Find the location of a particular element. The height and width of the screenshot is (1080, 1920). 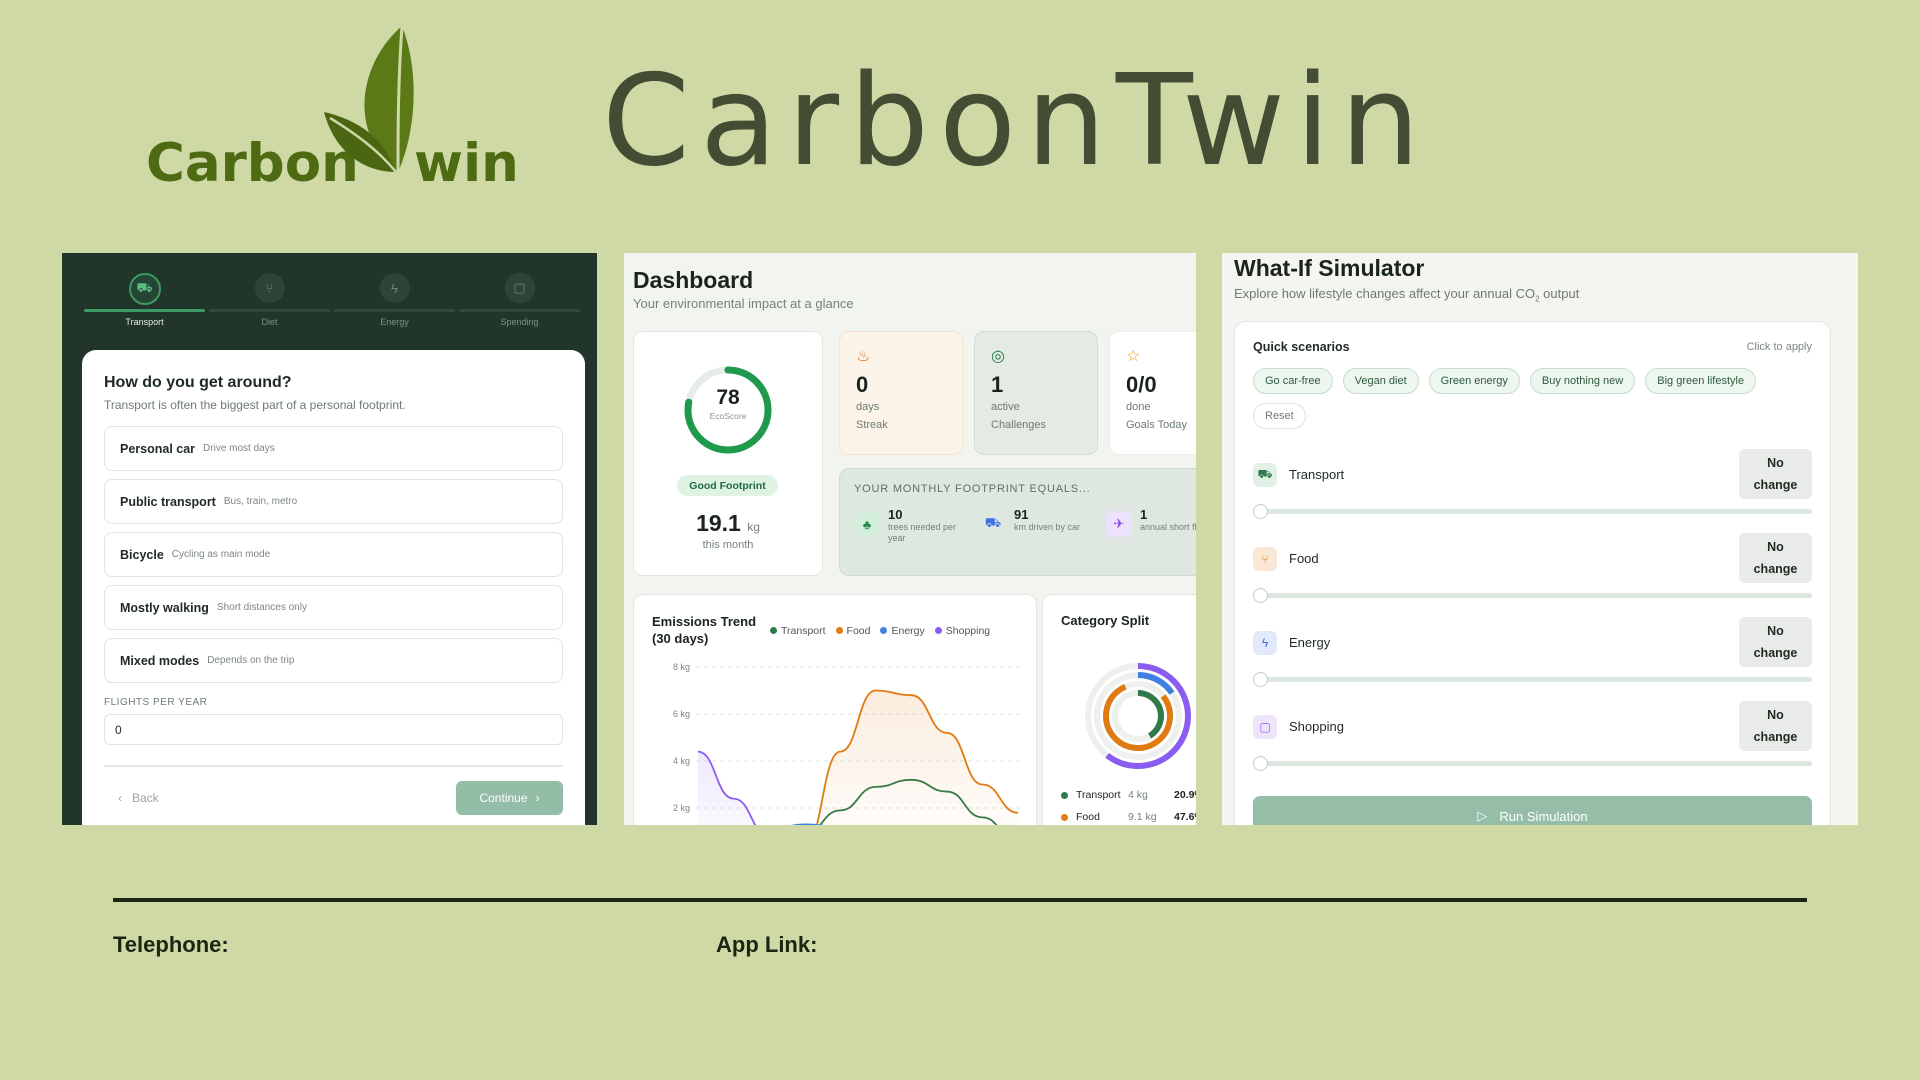

option-label: Personal car is located at coordinates (158, 448).